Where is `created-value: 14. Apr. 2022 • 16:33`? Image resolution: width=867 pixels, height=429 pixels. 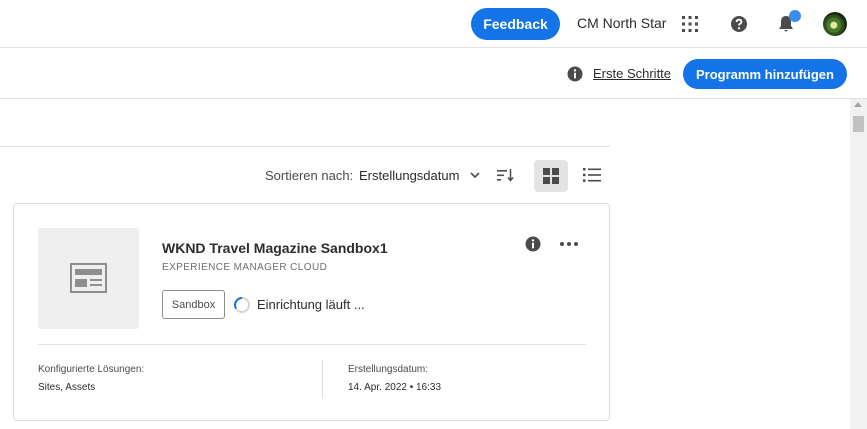
created-value: 14. Apr. 2022 • 16:33 is located at coordinates (395, 387).